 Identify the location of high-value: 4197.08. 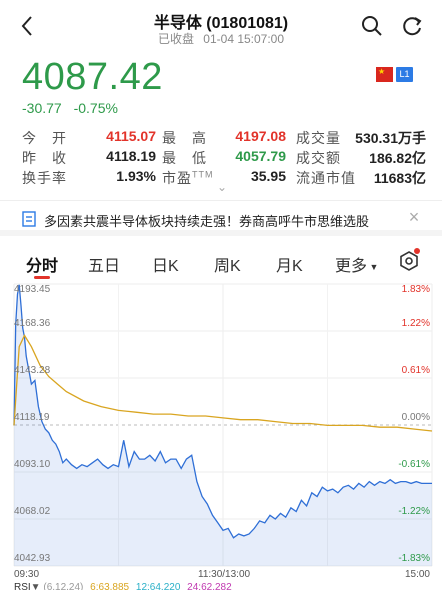
(260, 136).